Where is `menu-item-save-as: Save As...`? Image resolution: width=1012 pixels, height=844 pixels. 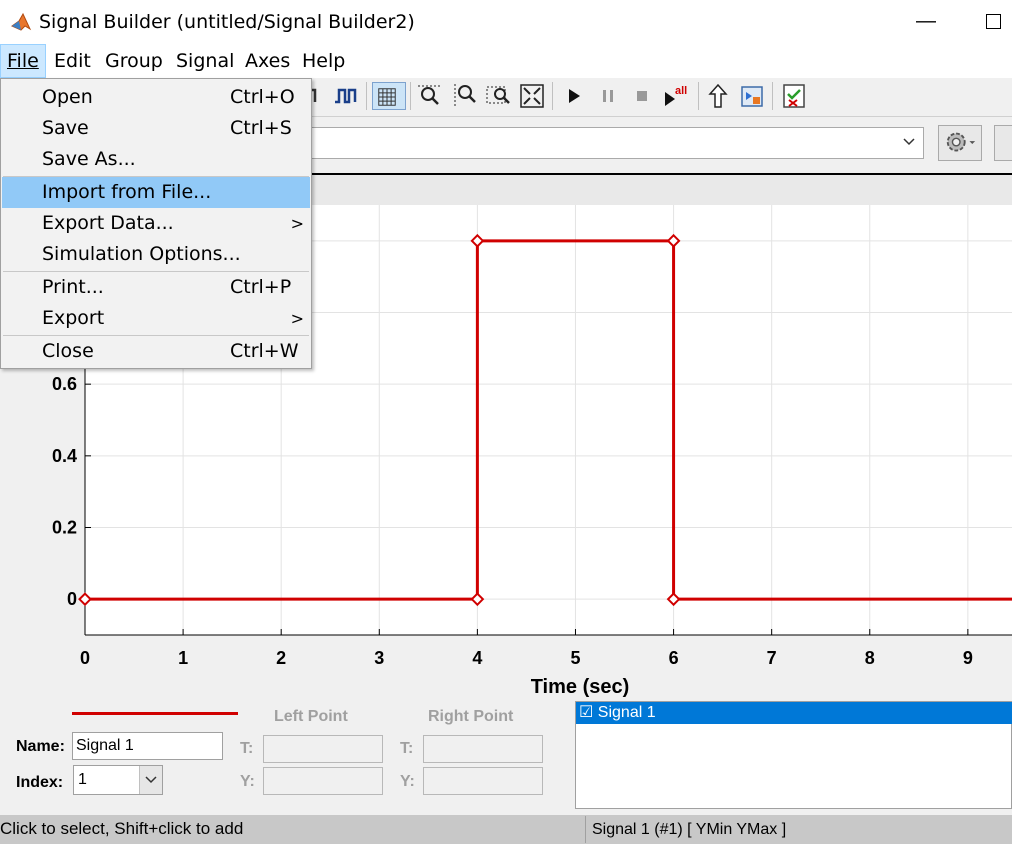
menu-item-save-as: Save As... is located at coordinates (156, 159).